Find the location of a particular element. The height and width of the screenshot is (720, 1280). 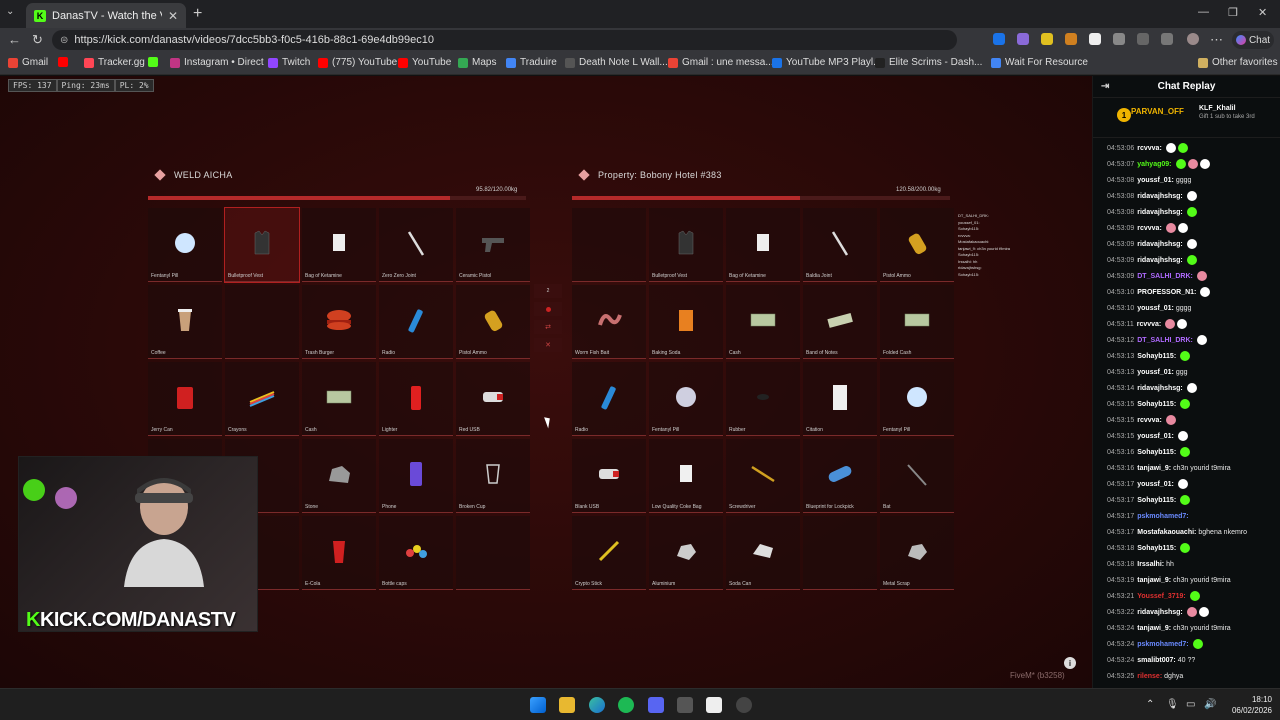

favorites-icon is located at coordinates (1143, 39).